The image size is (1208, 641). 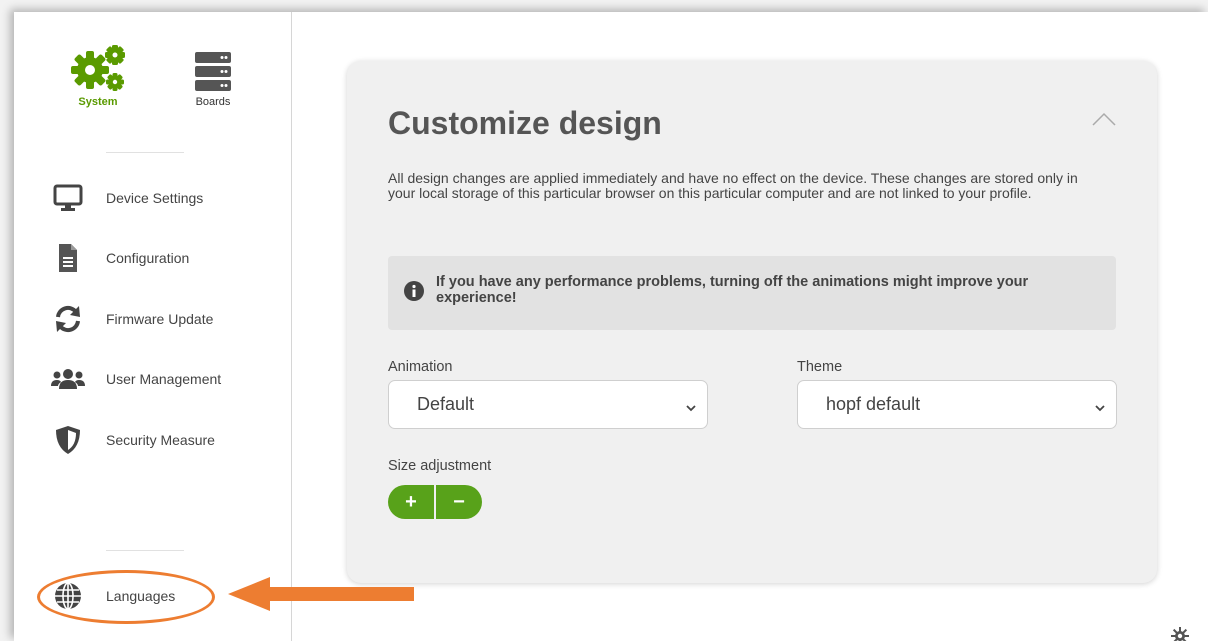 I want to click on sidebar-item-label: Firmware Update, so click(x=160, y=319).